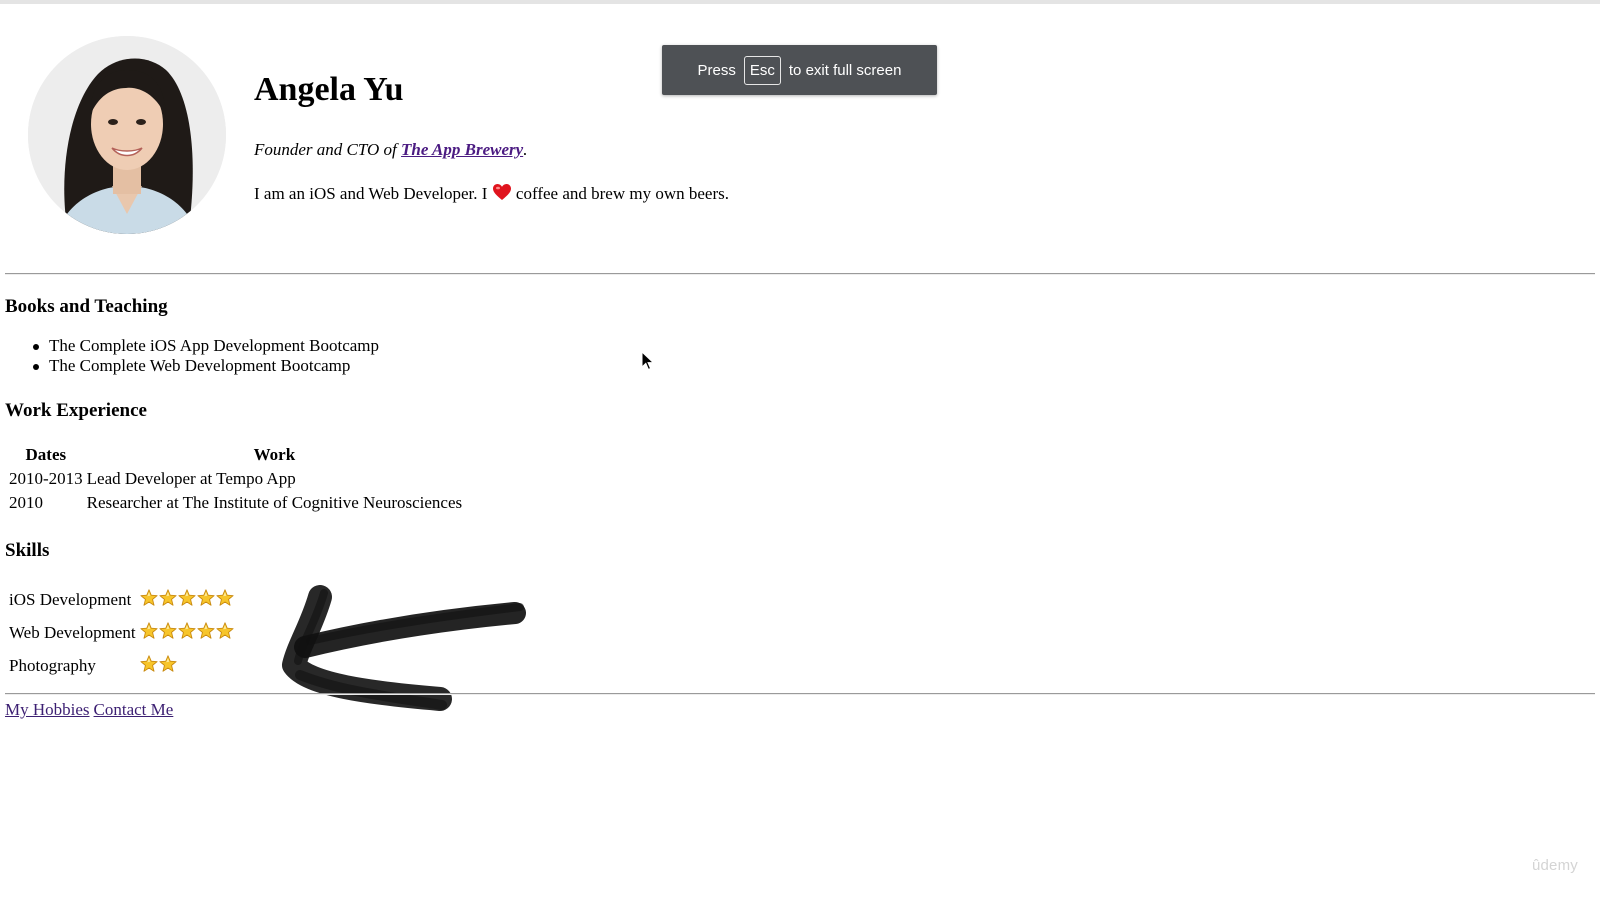 The height and width of the screenshot is (900, 1600). Describe the element at coordinates (800, 274) in the screenshot. I see `header-divider` at that location.